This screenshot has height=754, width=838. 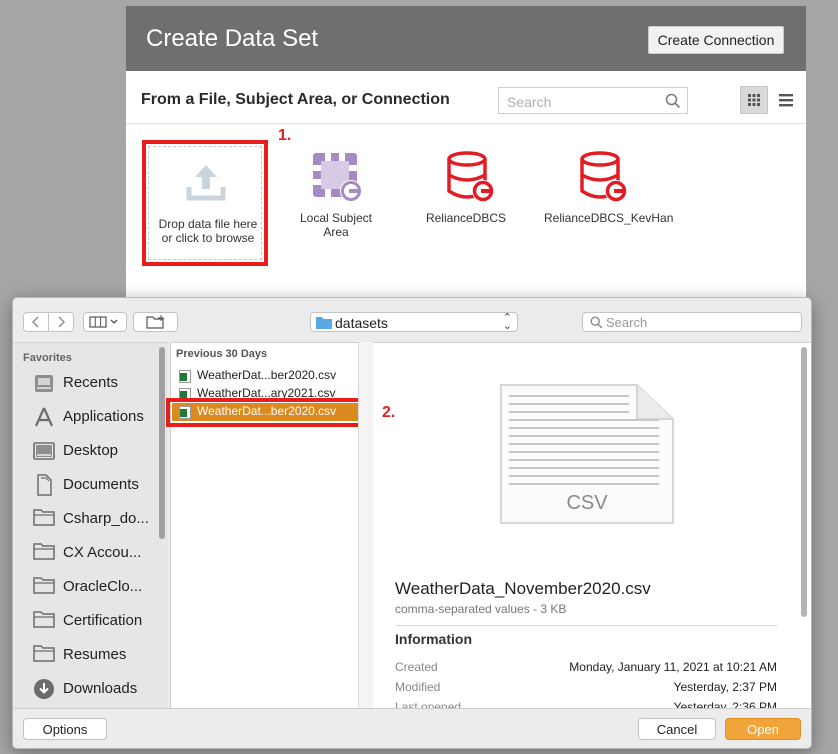 I want to click on reliancedbcs-label: RelianceDBCS, so click(x=466, y=218).